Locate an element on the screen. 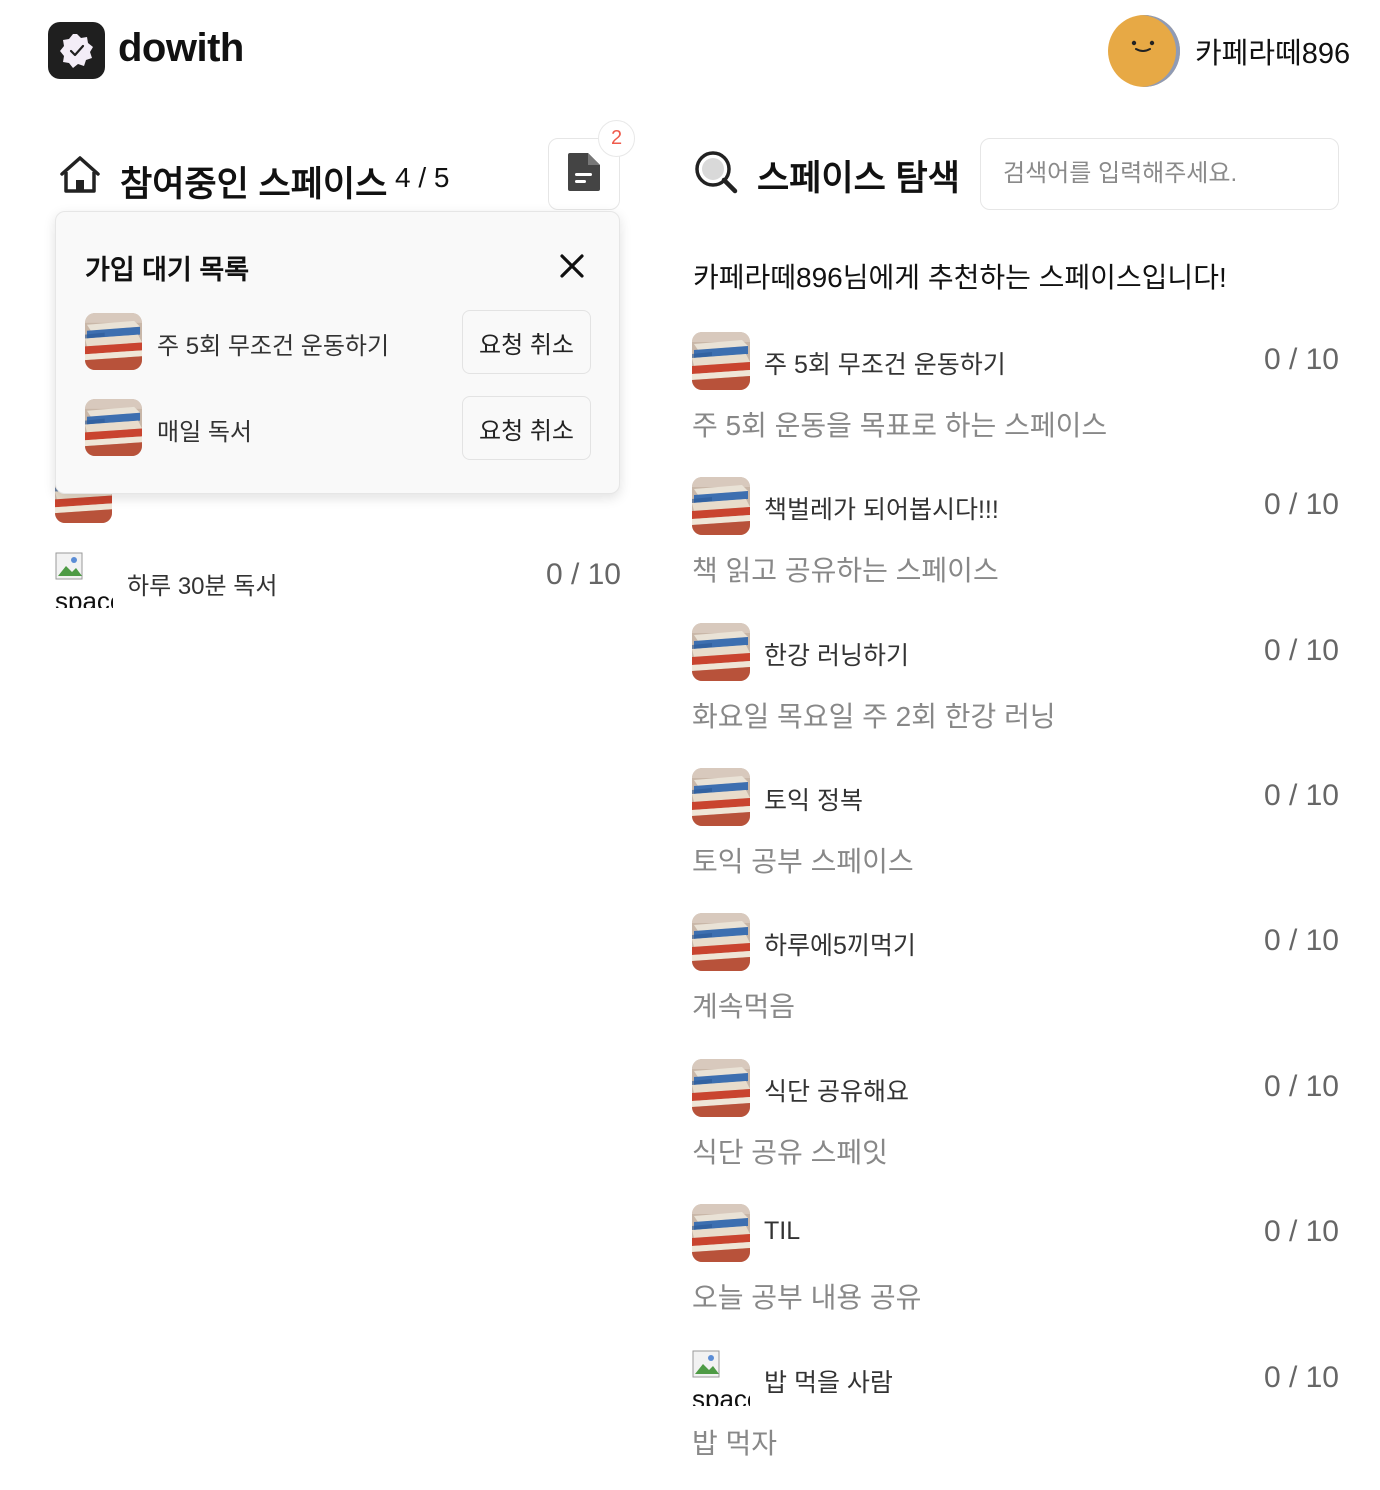 The image size is (1380, 1490). recommend-text: 카페라떼896님에게 추천하는 스페이스입니다! is located at coordinates (960, 277).